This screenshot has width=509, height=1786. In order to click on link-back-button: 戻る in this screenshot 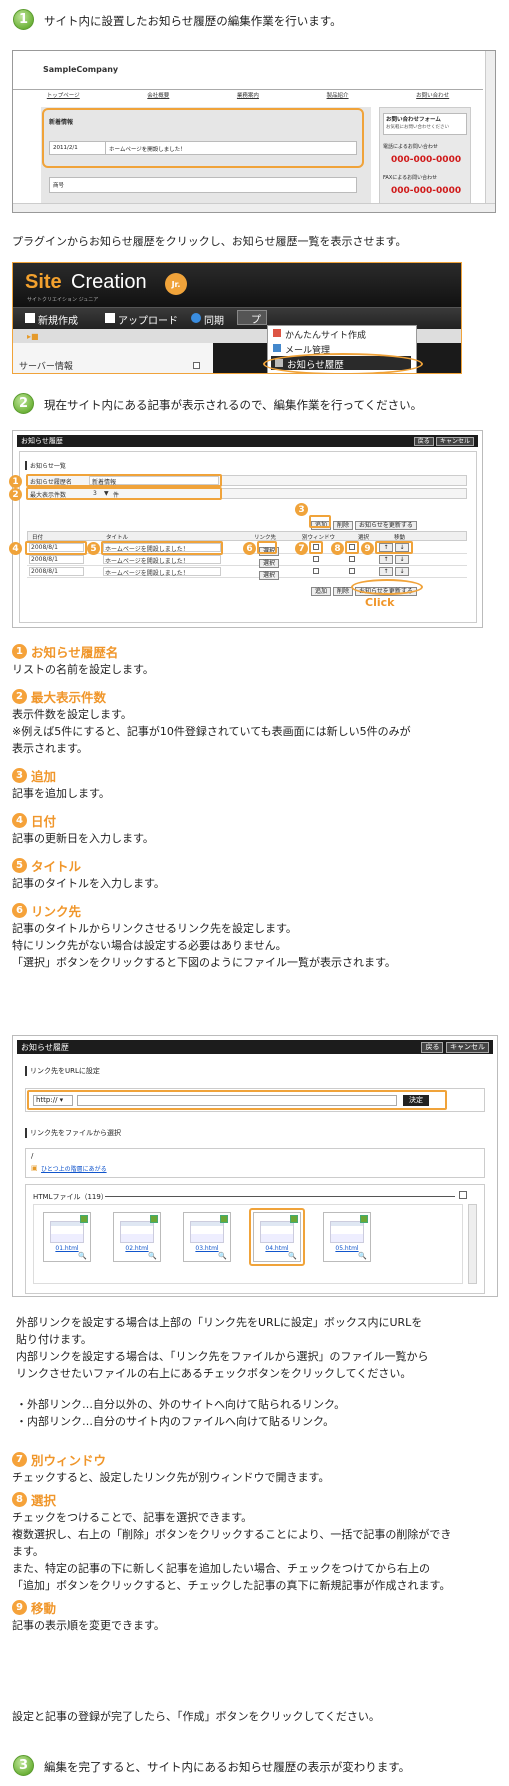, I will do `click(432, 1047)`.